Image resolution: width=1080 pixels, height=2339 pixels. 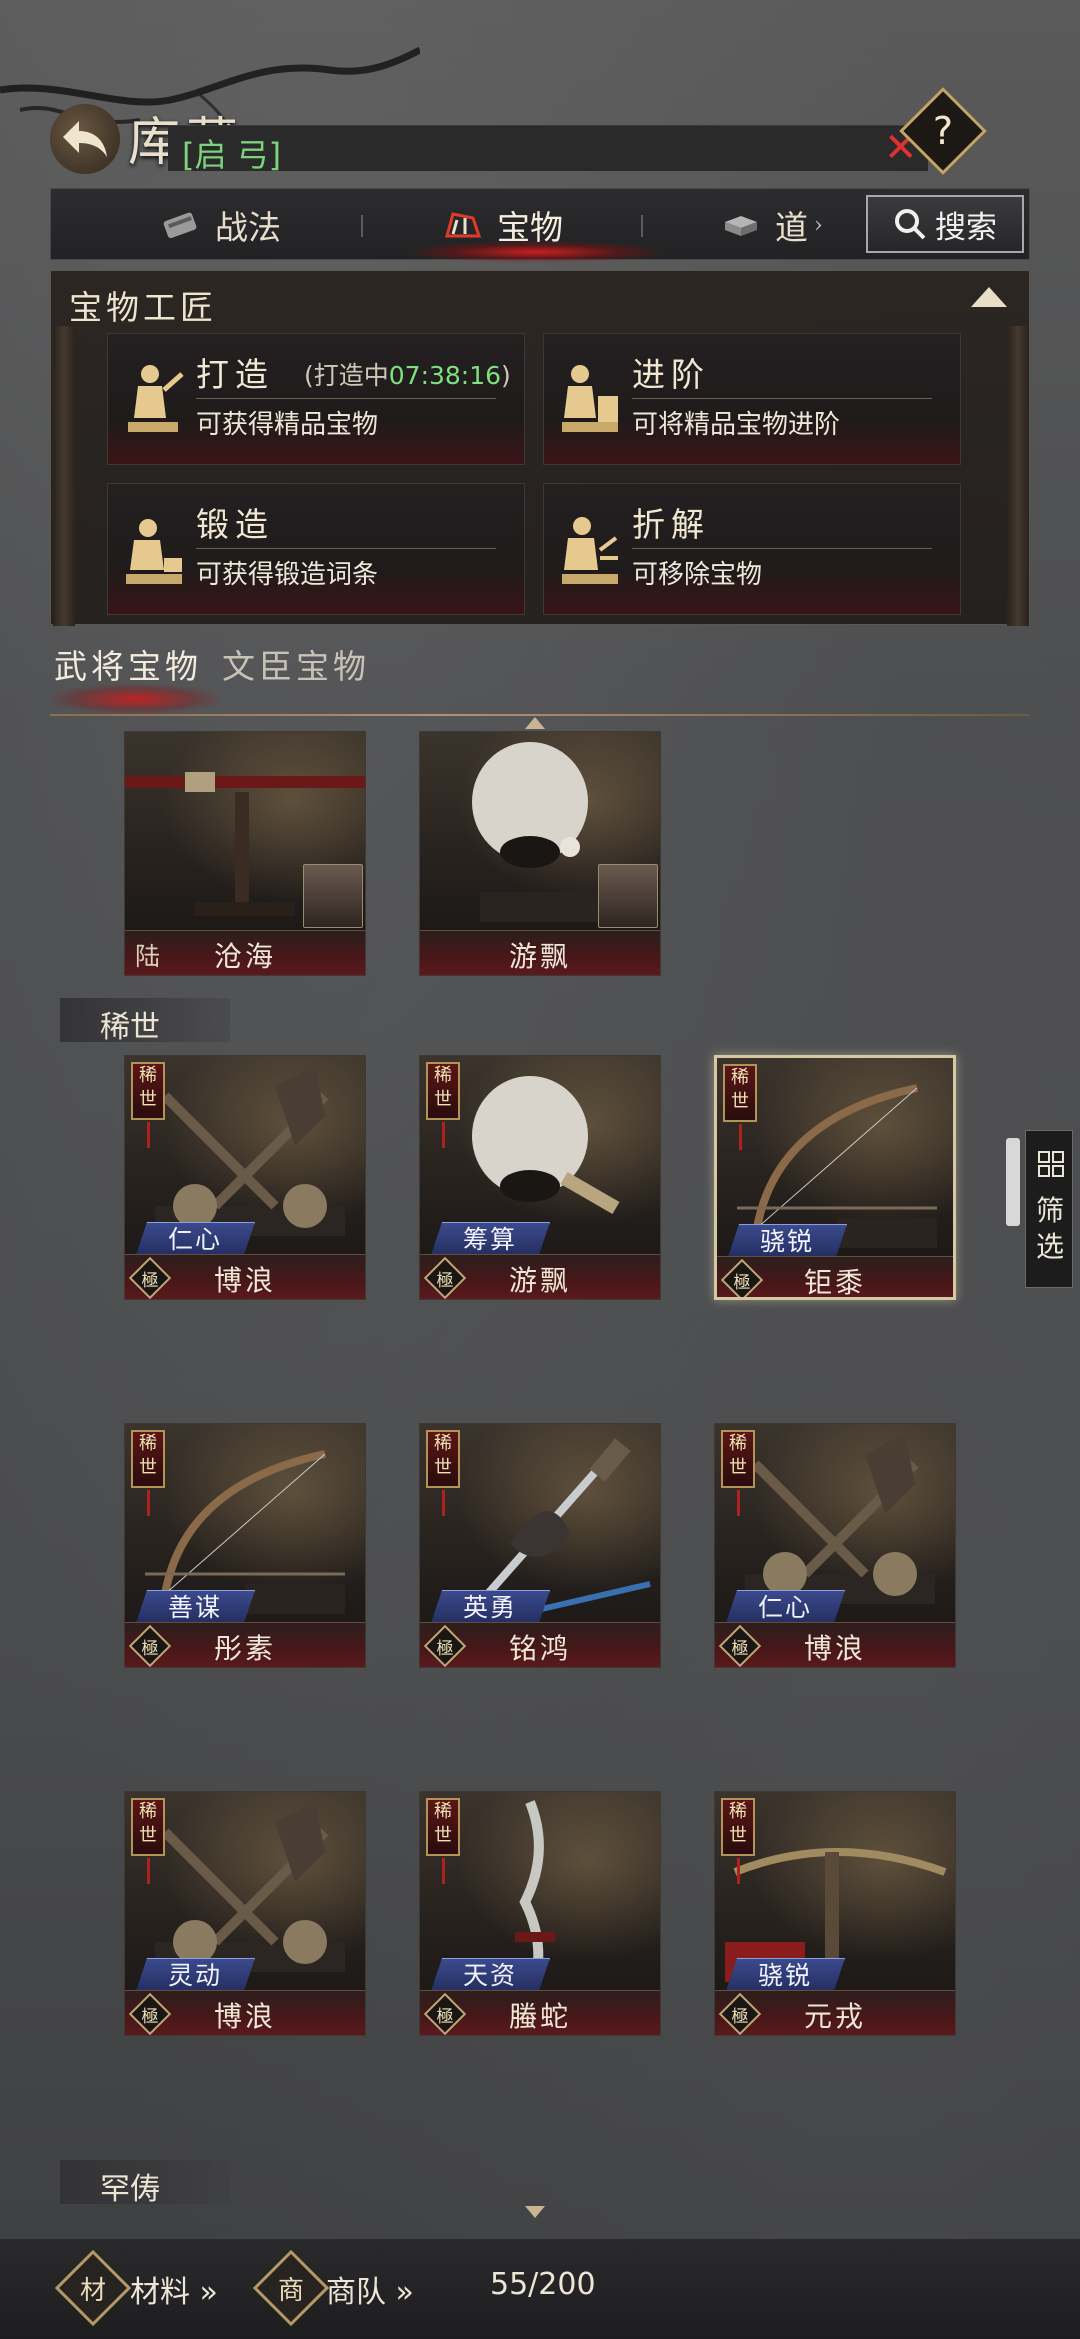 I want to click on craft-advance-button: 进阶 可将精品宝物进阶, so click(x=752, y=399).